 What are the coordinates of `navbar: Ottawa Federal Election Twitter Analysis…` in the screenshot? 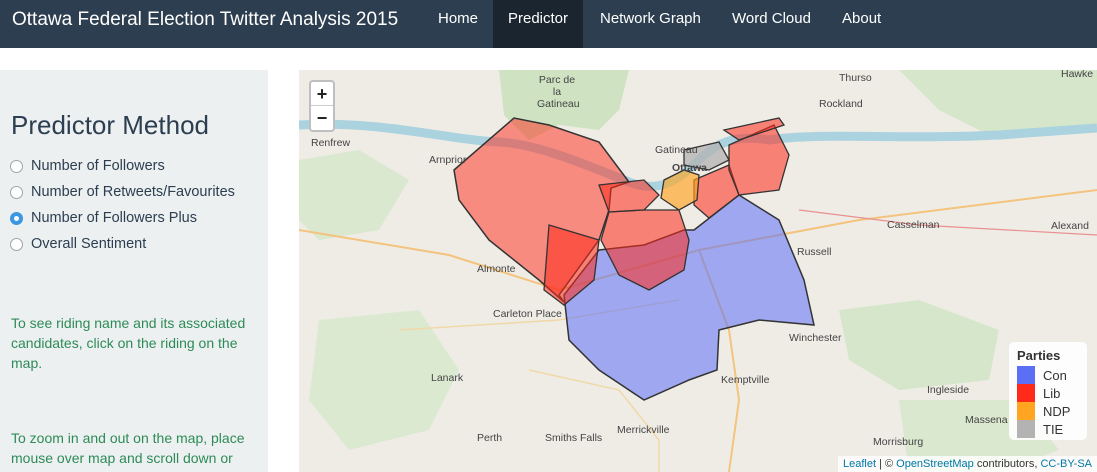 It's located at (548, 24).